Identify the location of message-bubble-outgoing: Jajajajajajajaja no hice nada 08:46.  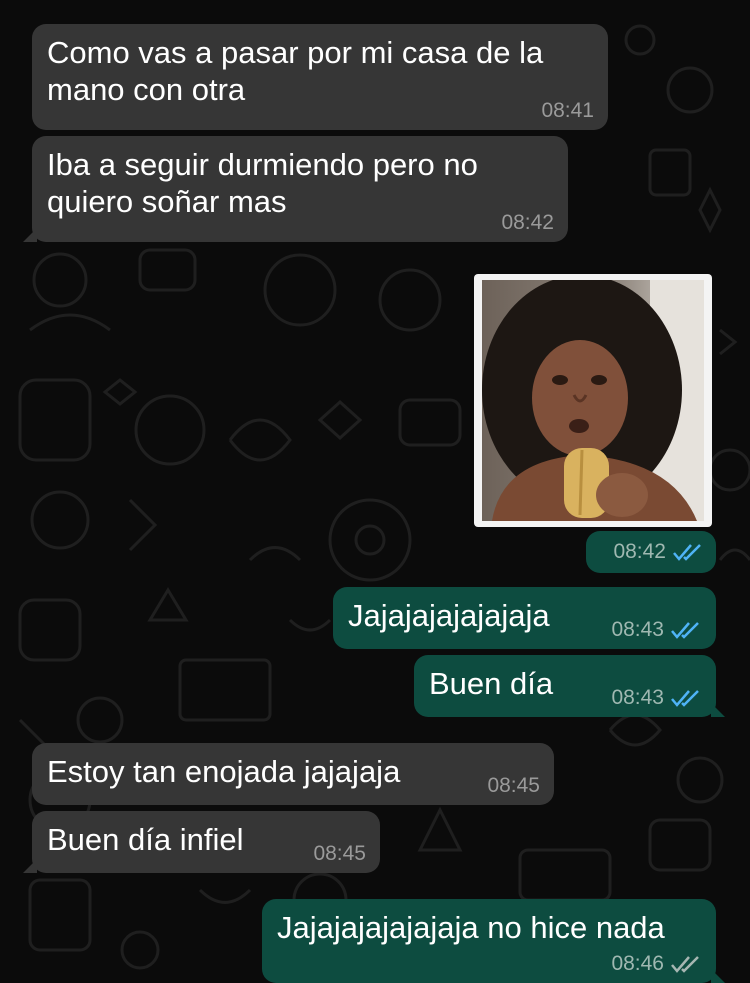
(493, 941).